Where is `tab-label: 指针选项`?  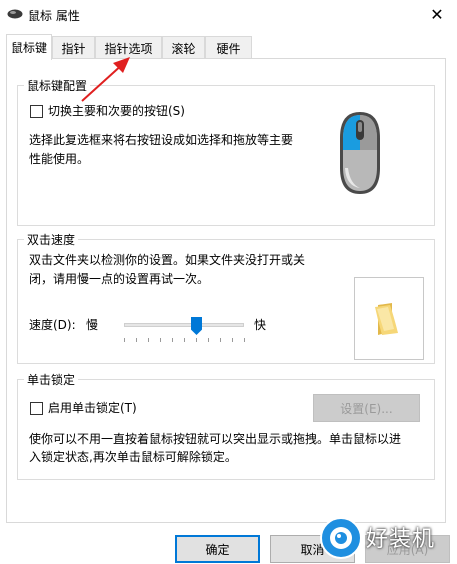 tab-label: 指针选项 is located at coordinates (128, 48).